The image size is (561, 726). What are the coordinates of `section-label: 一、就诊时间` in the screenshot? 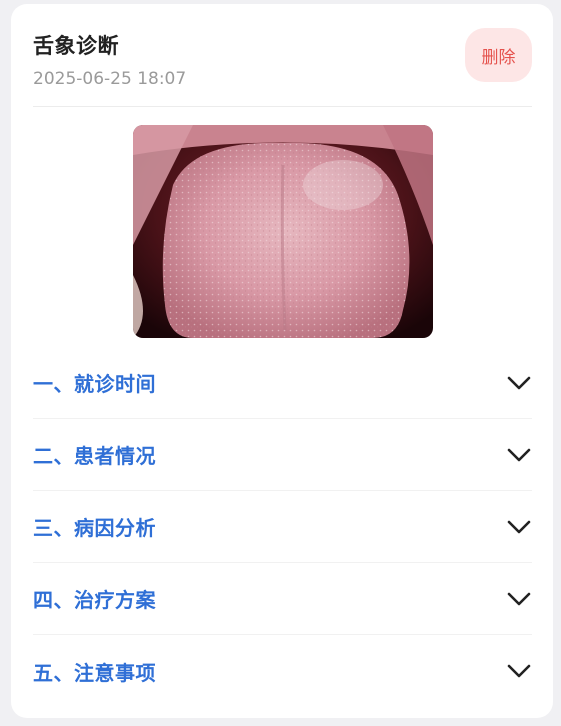 It's located at (94, 384).